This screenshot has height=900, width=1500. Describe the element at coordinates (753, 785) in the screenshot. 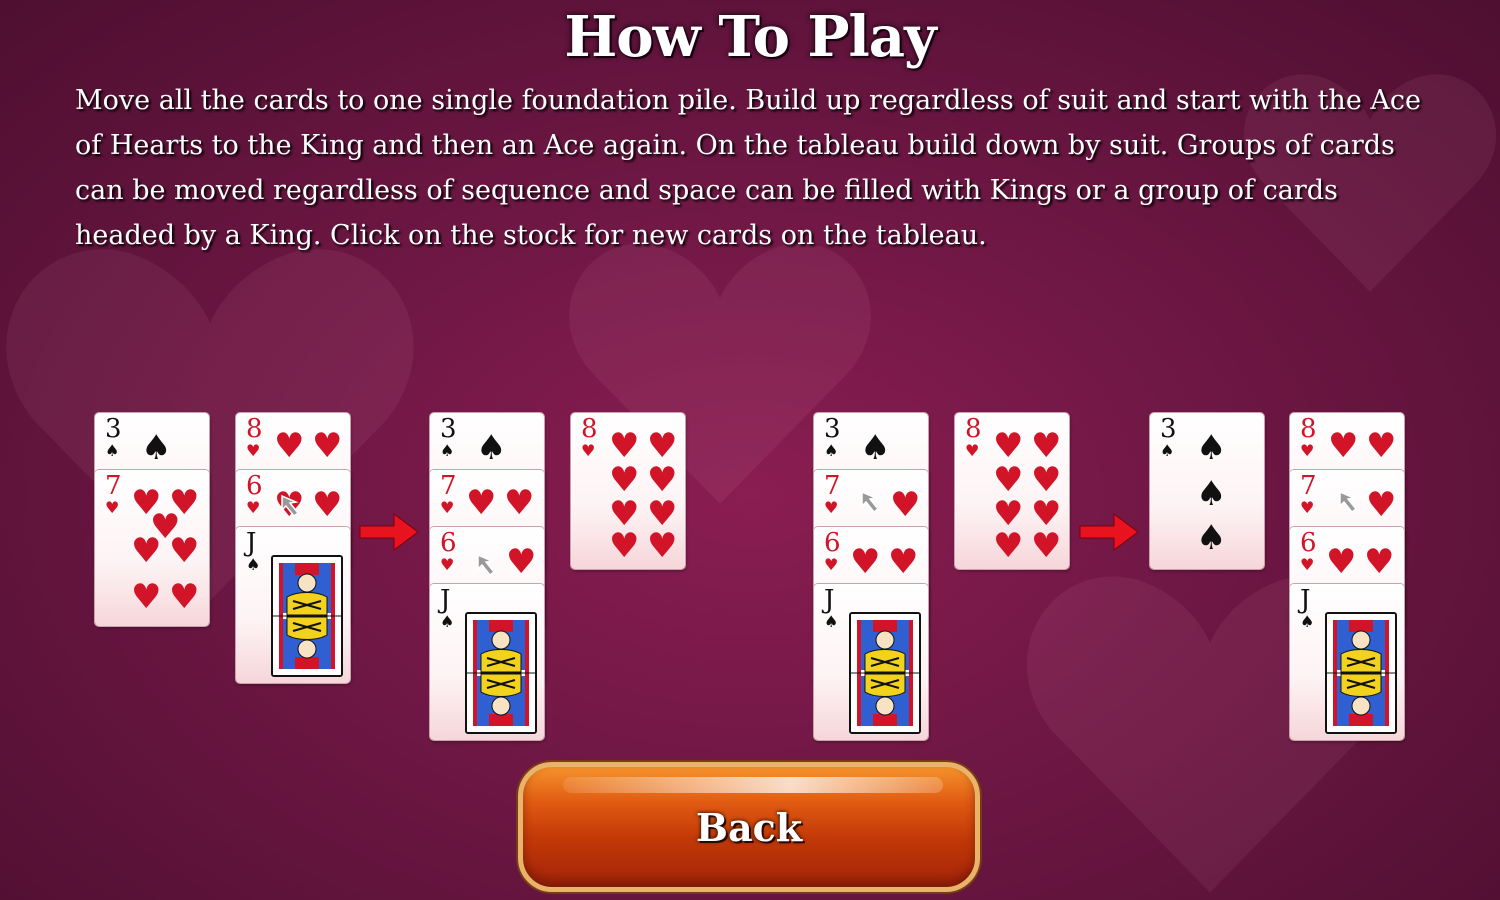

I see `button-gloss` at that location.